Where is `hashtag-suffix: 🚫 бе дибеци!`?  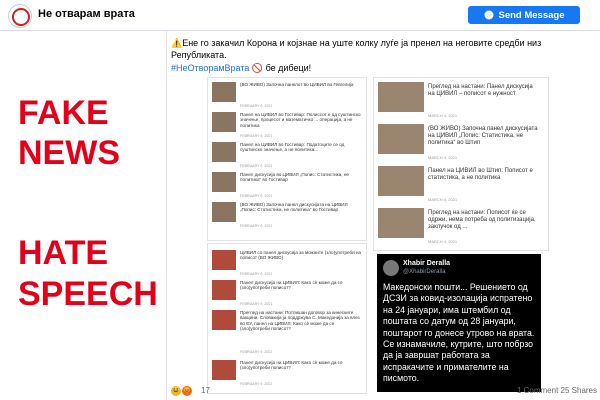
hashtag-suffix: 🚫 бе дибеци! is located at coordinates (281, 68).